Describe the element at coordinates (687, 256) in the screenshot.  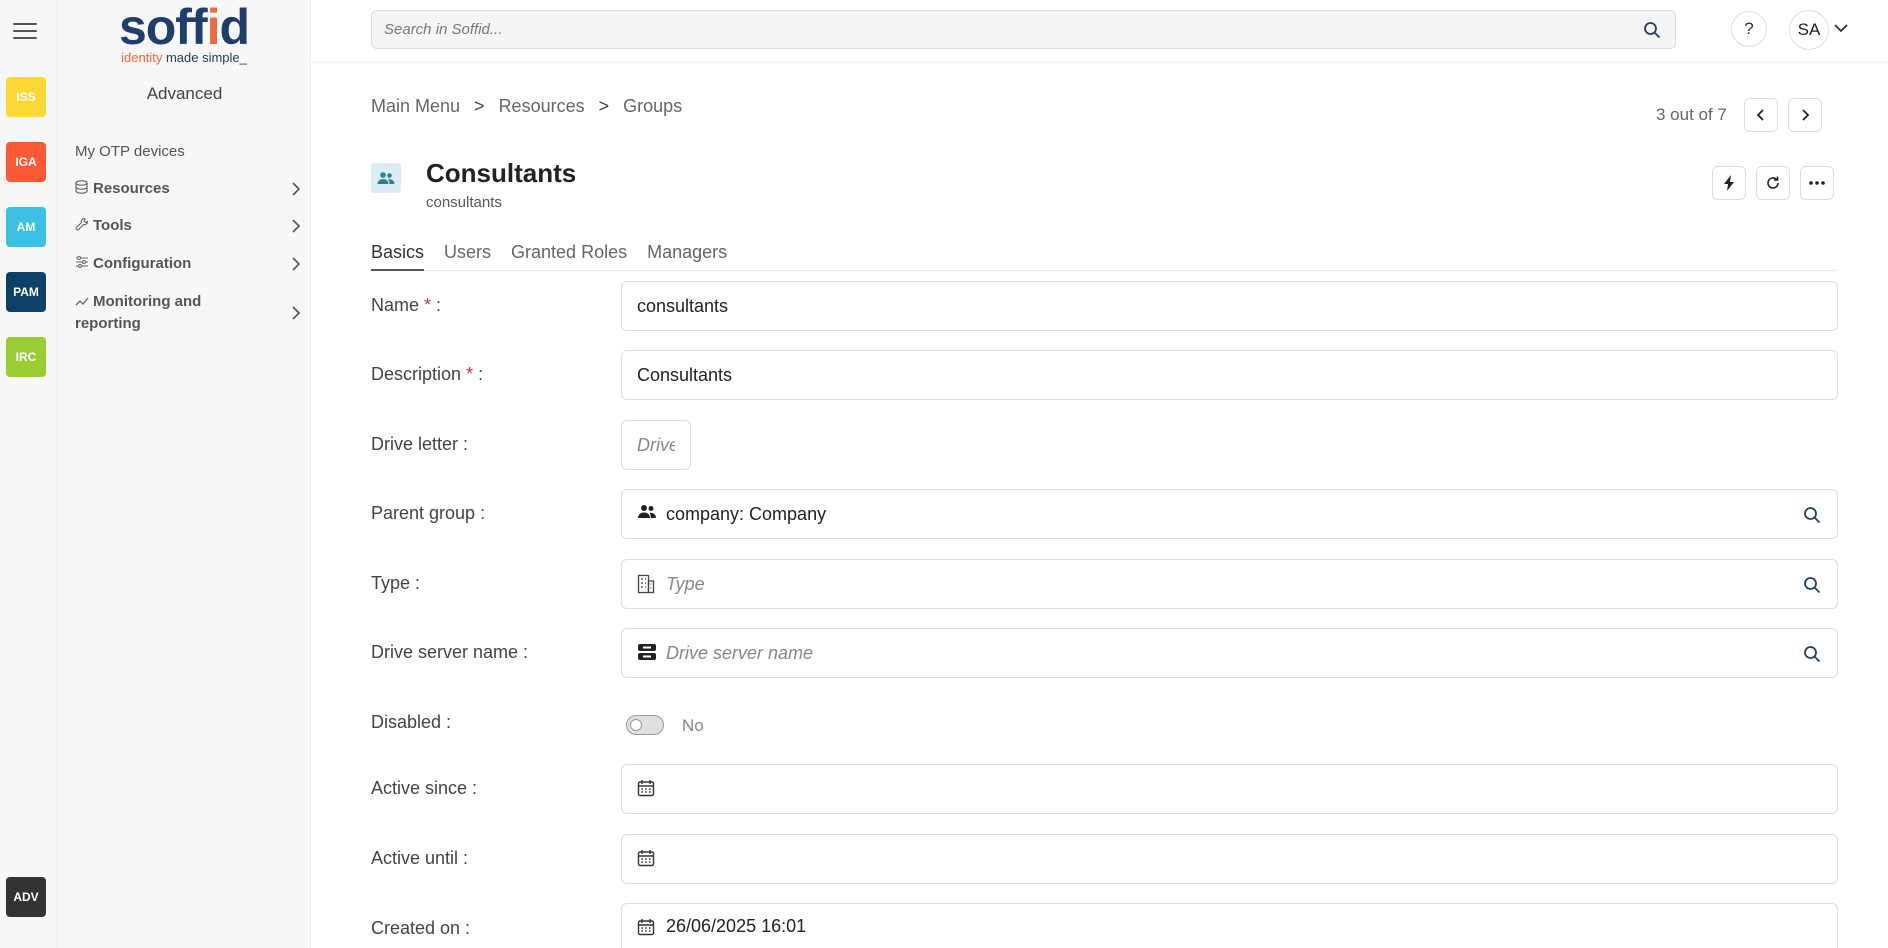
I see `tab-managers: Managers` at that location.